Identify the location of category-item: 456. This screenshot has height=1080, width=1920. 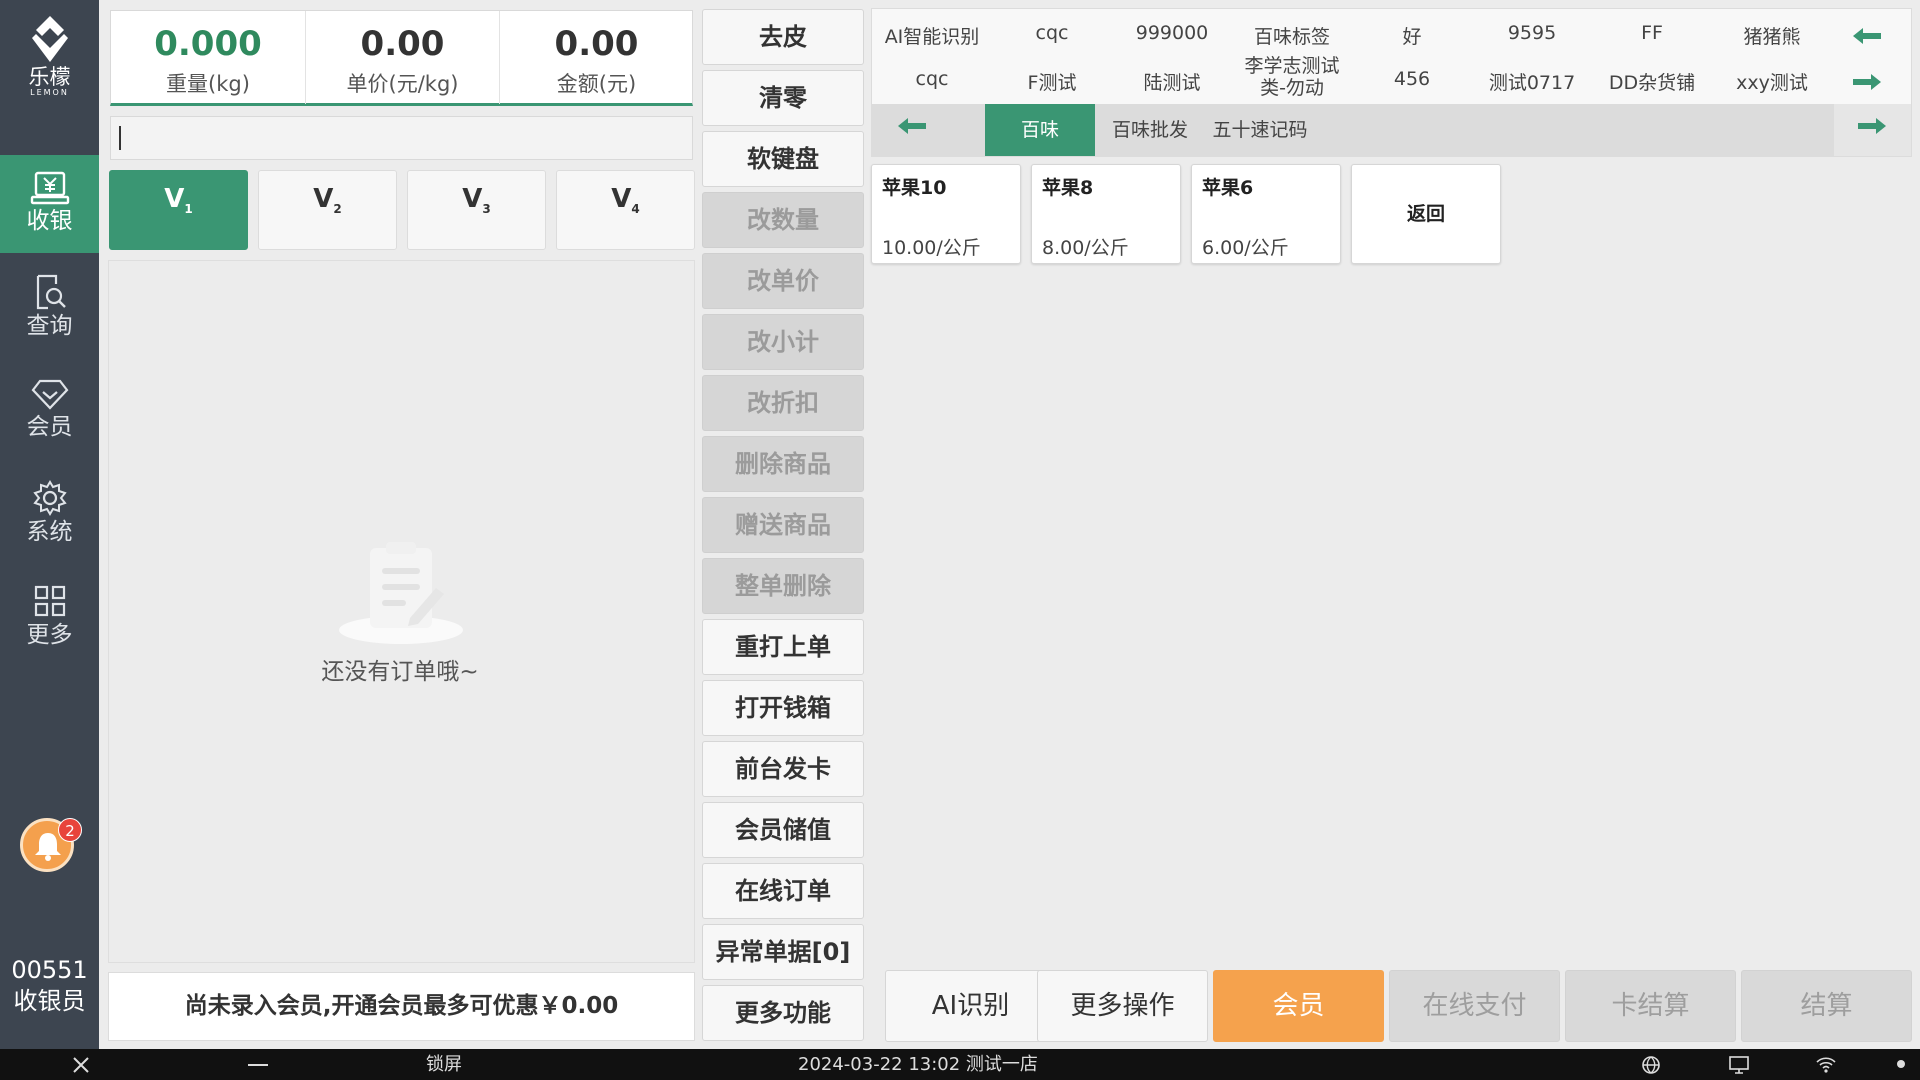
(1412, 79).